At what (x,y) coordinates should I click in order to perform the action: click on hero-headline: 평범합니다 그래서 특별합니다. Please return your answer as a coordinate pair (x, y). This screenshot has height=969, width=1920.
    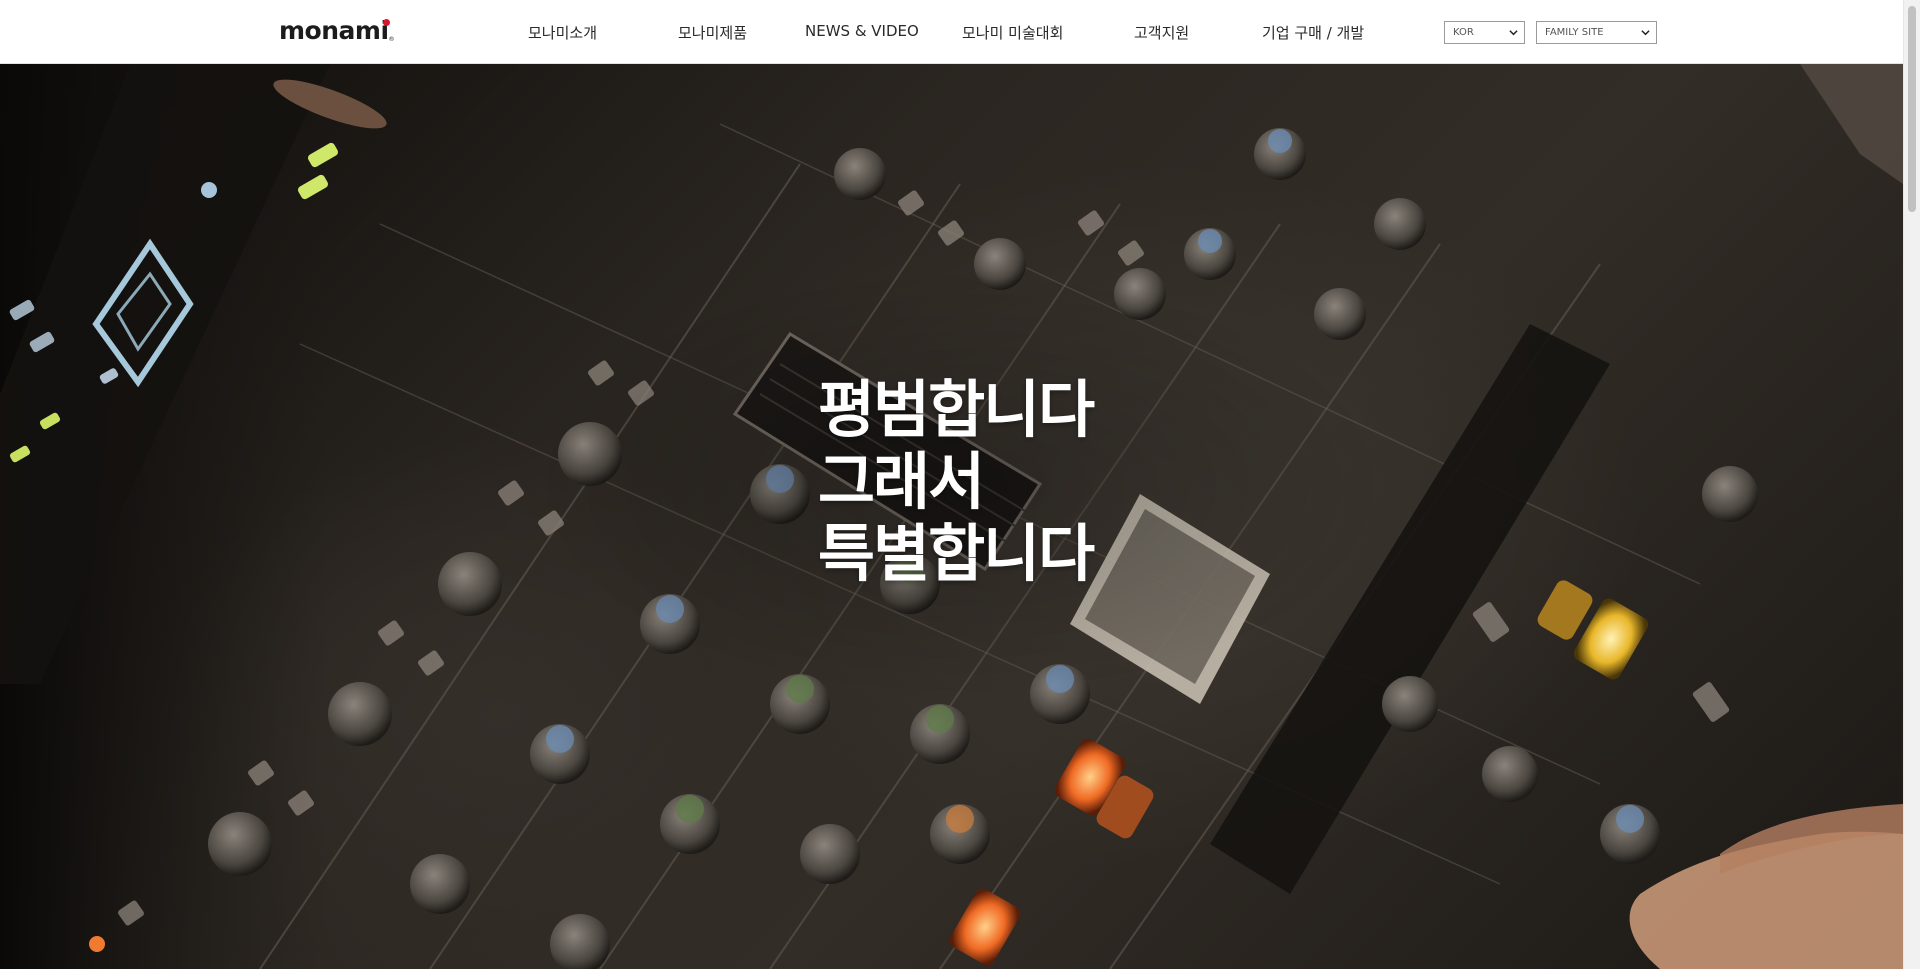
    Looking at the image, I should click on (956, 481).